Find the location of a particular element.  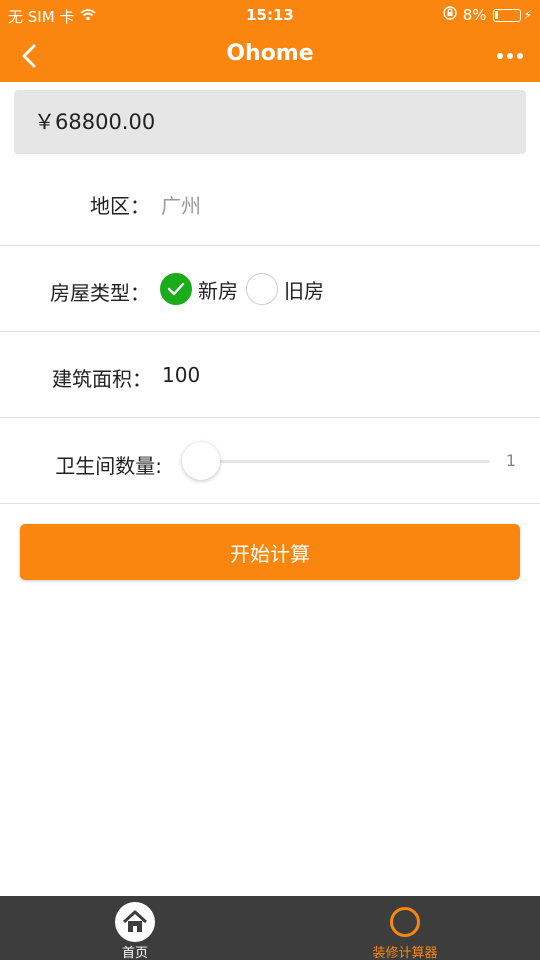

bathroom-slider-thumb is located at coordinates (201, 461).